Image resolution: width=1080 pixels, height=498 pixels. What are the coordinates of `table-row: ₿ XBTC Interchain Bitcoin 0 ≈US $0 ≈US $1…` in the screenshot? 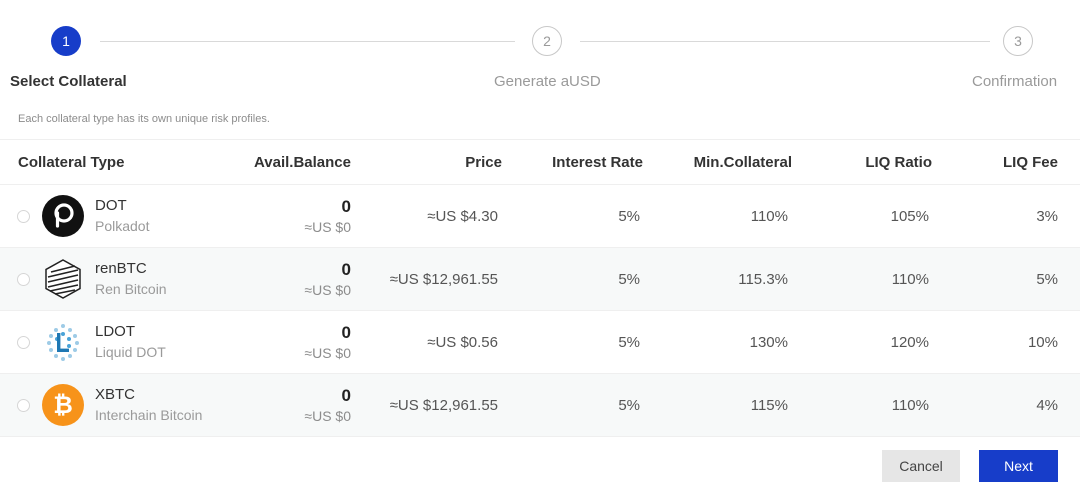 It's located at (540, 405).